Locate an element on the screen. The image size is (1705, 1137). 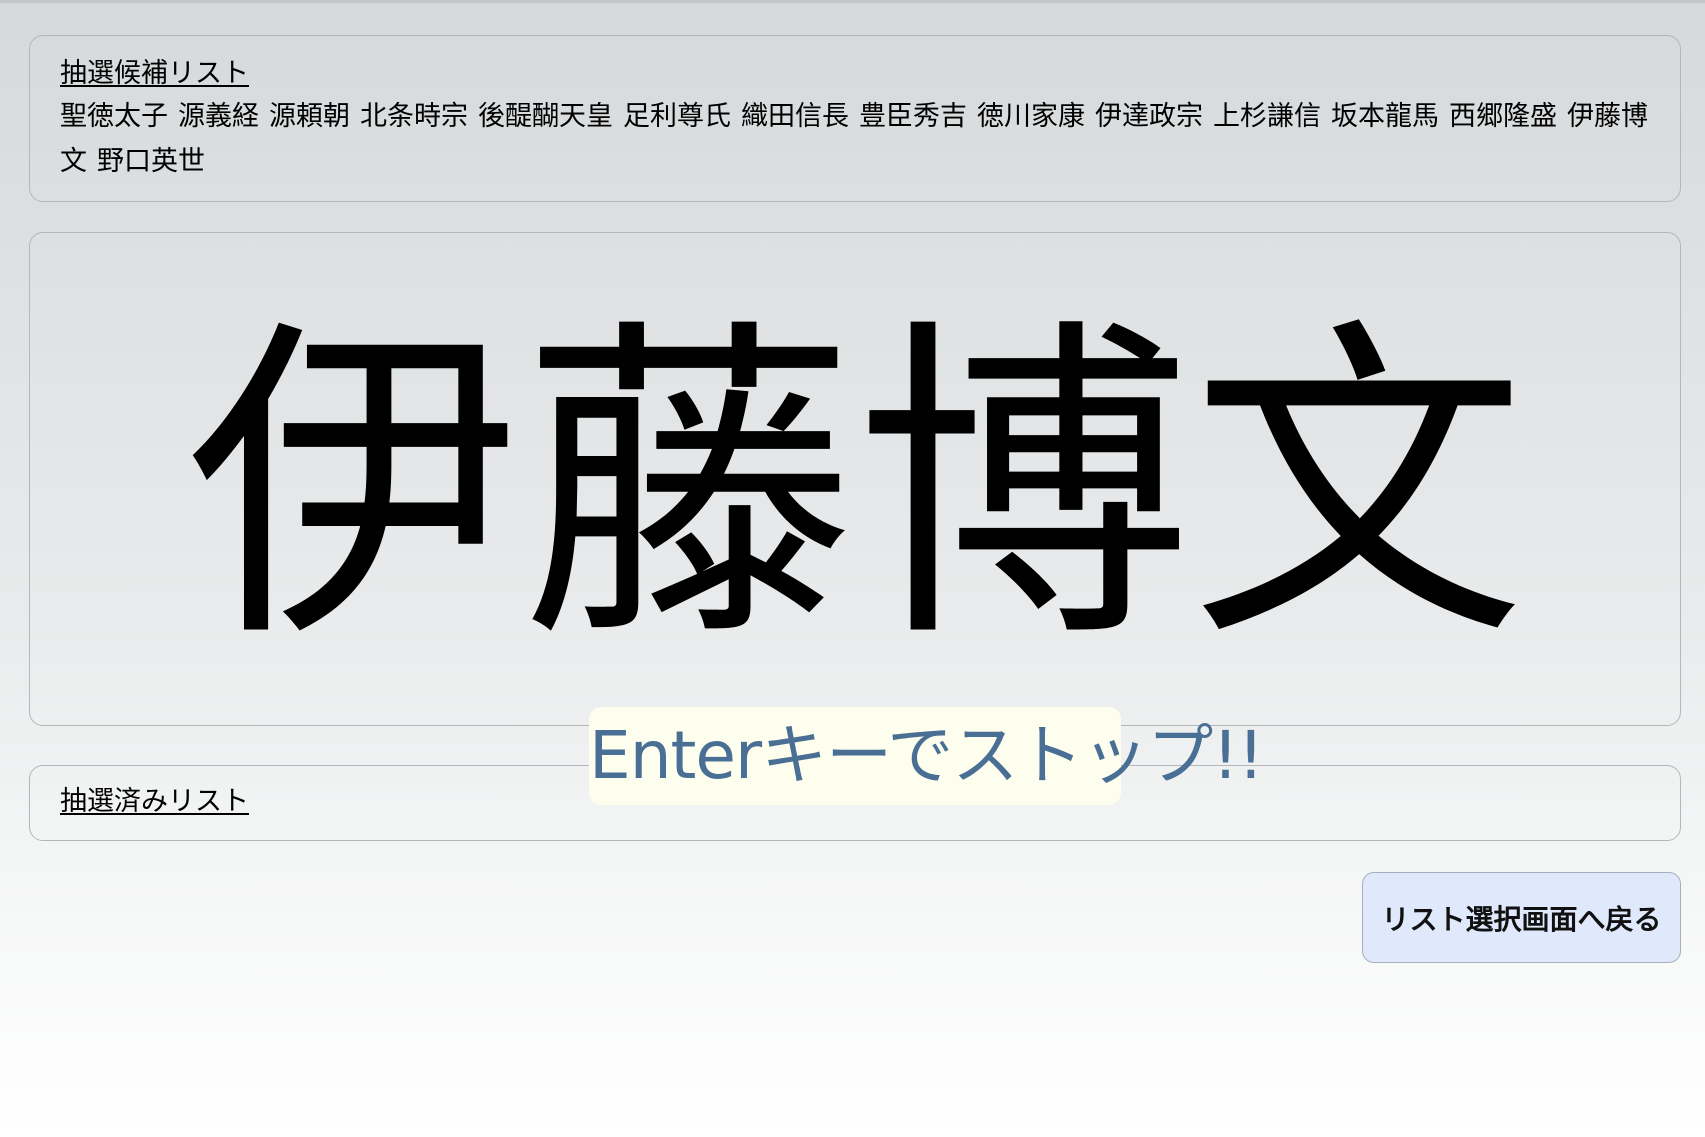
name-item: 坂本龍馬 is located at coordinates (1385, 116).